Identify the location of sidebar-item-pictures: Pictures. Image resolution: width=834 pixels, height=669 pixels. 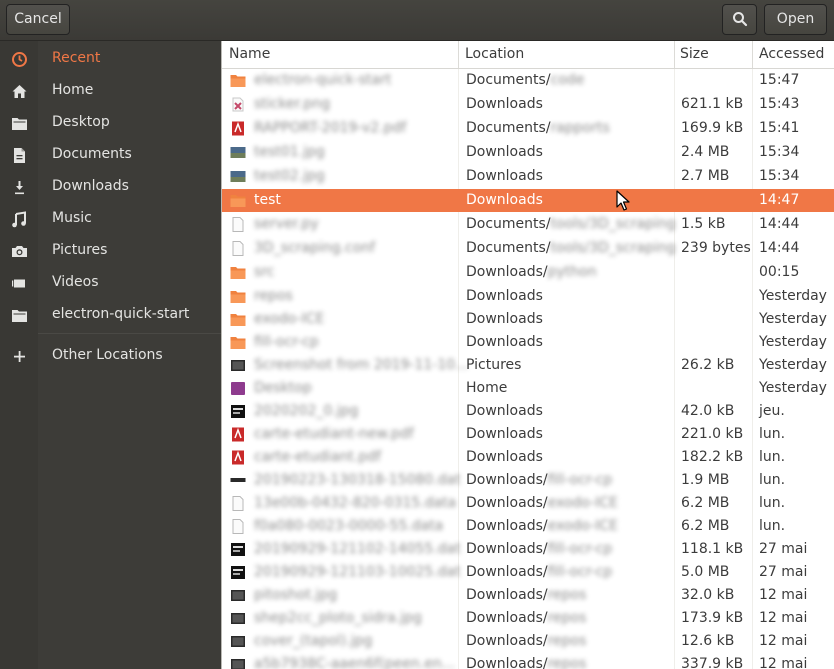
(110, 251).